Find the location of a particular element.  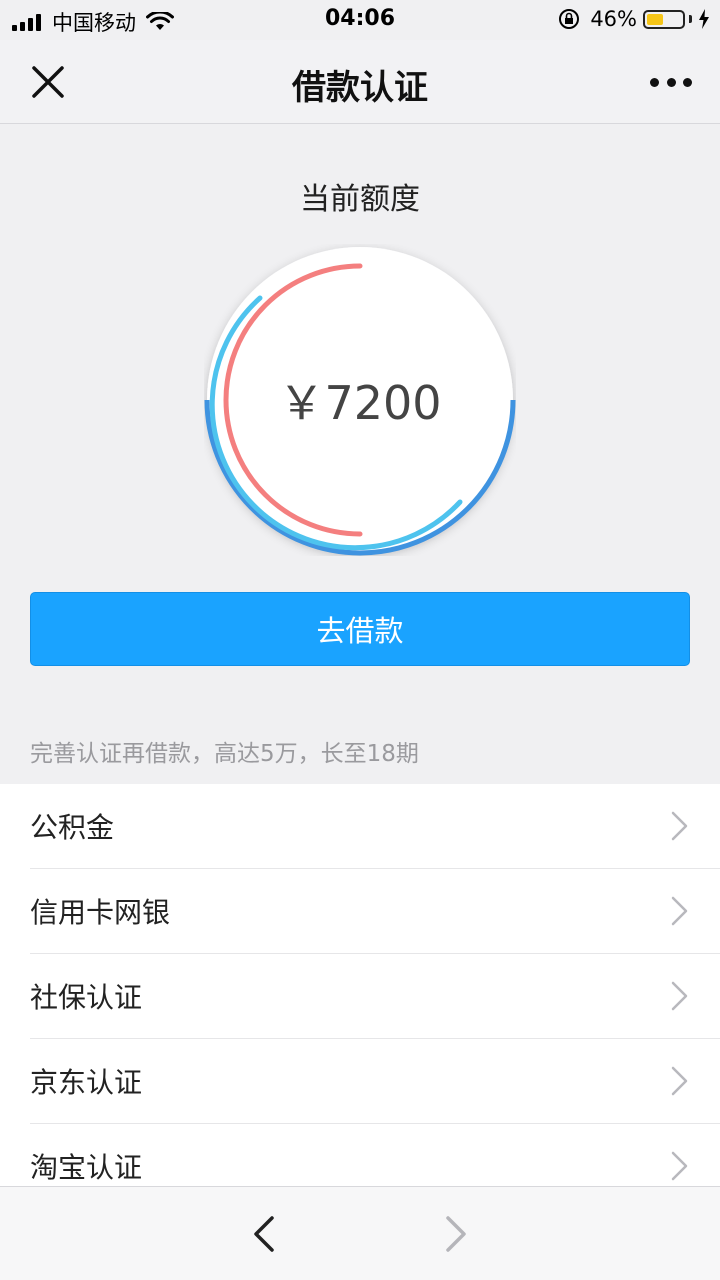

nav-bar: 借款认证 is located at coordinates (360, 82).